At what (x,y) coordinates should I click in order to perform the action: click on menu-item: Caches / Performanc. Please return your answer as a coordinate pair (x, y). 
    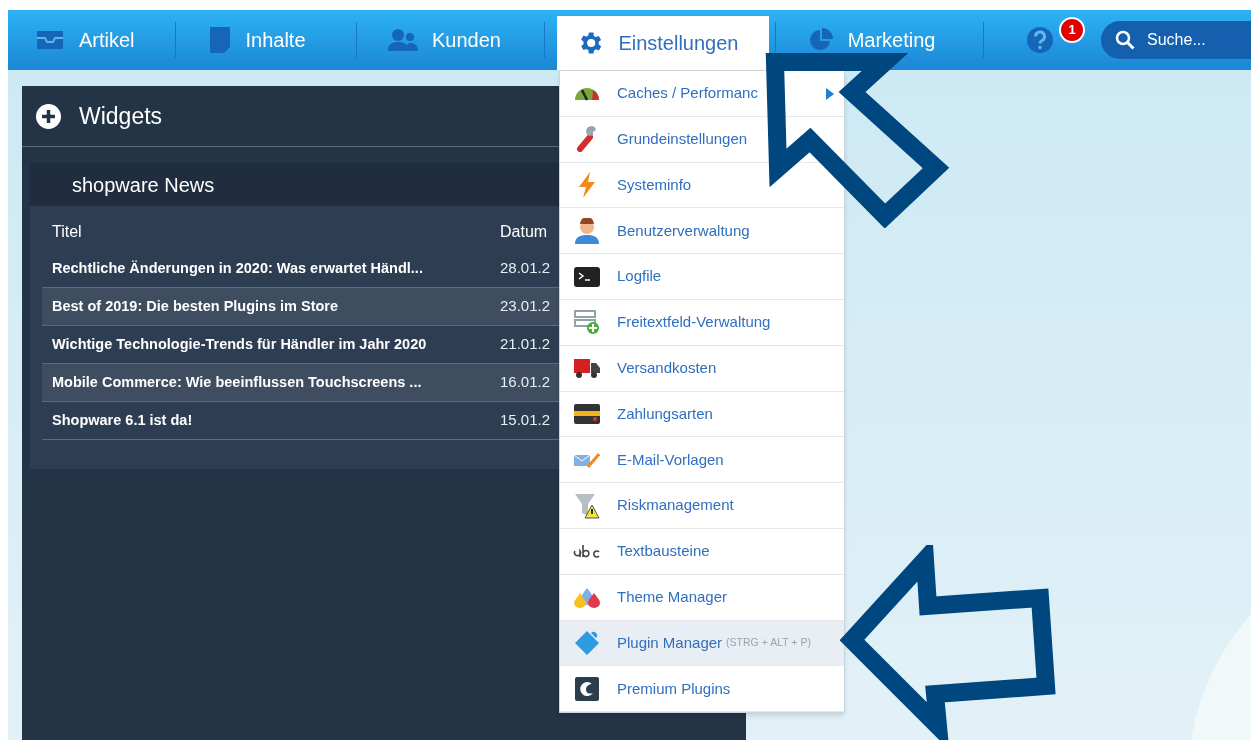
    Looking at the image, I should click on (702, 94).